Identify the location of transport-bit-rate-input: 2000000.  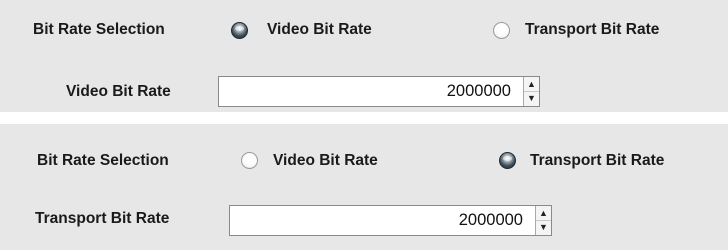
(491, 220).